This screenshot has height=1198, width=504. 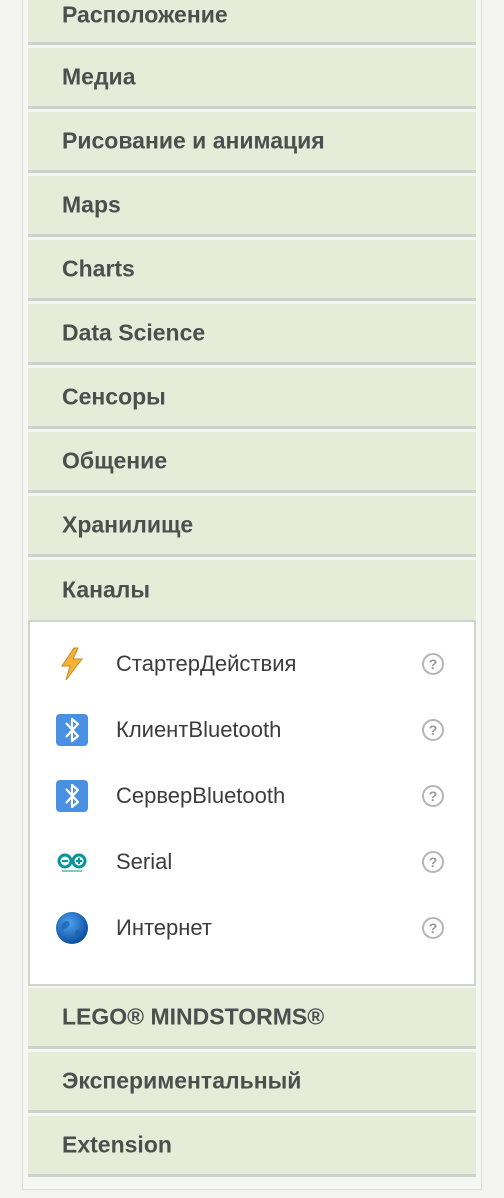 I want to click on drawer-extension: Extension, so click(x=252, y=1146).